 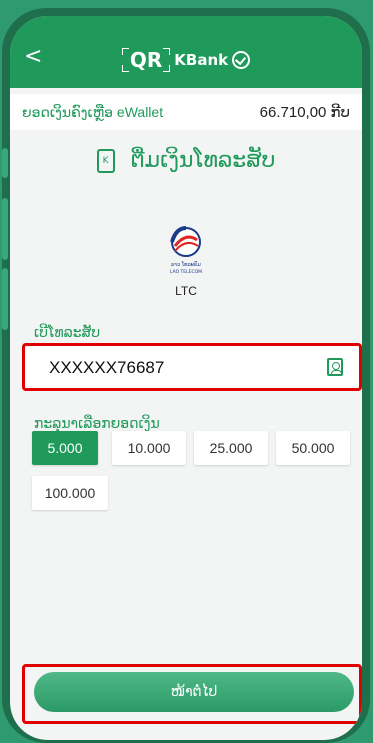 What do you see at coordinates (186, 272) in the screenshot?
I see `svg-text: LAO TELECOM` at bounding box center [186, 272].